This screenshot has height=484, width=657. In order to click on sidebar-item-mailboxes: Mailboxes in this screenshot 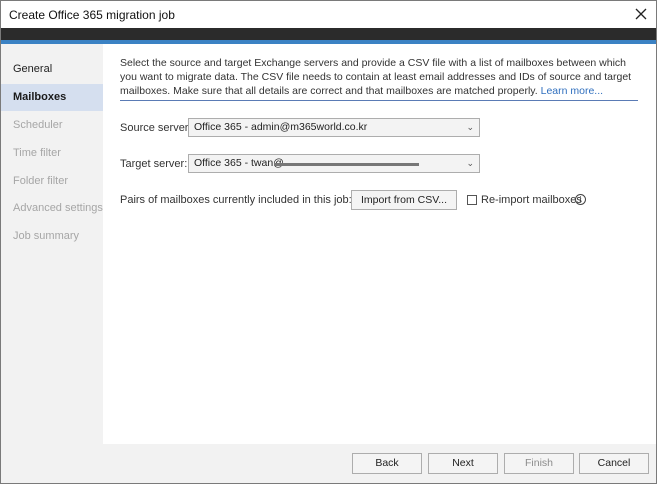, I will do `click(52, 97)`.